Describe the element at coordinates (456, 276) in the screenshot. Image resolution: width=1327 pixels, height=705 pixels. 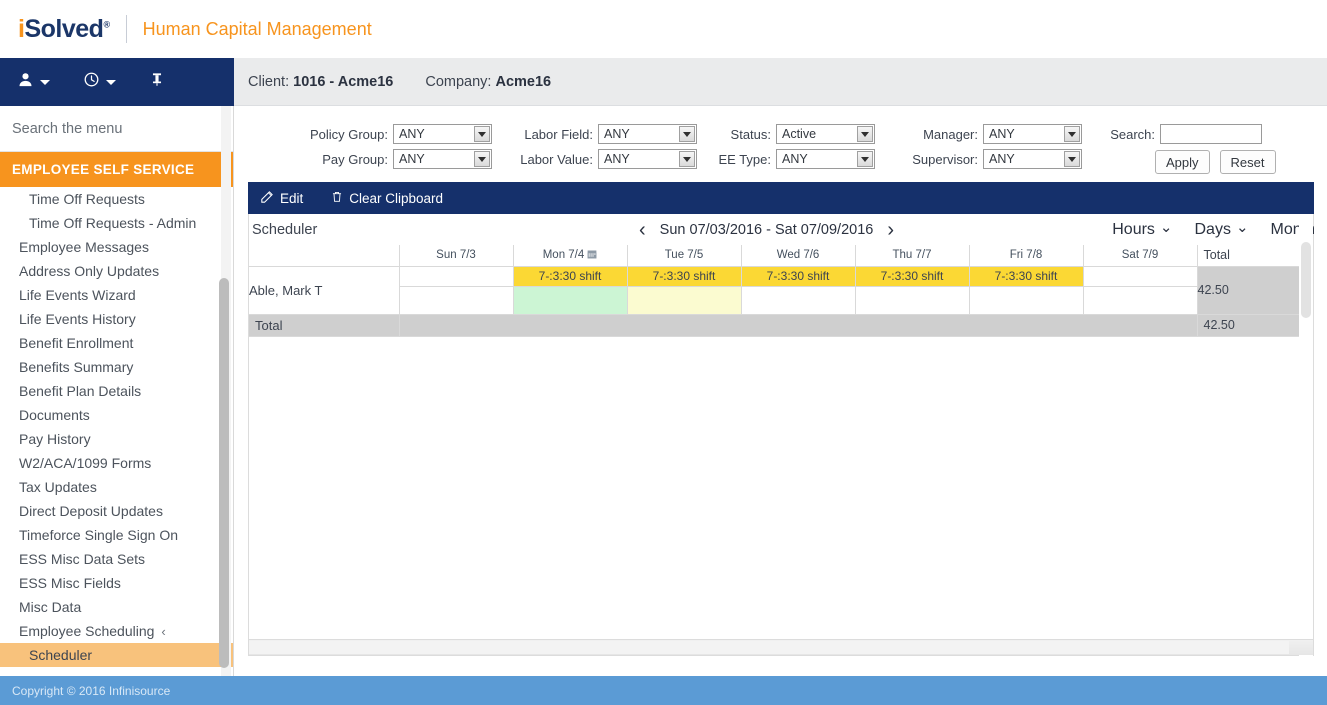
I see `empty-cell-sun` at that location.